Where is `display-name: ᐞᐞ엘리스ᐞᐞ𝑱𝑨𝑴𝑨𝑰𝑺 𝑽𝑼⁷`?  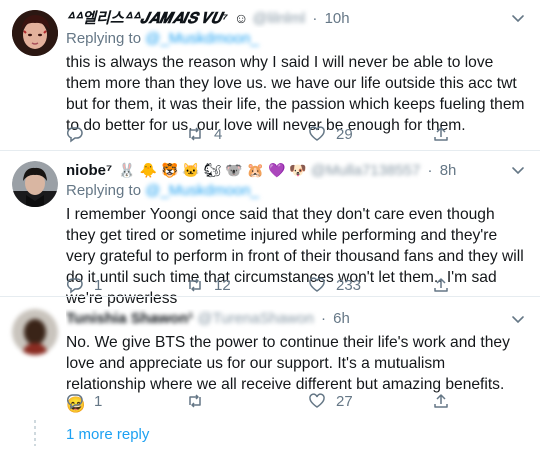 display-name: ᐞᐞ엘리스ᐞᐞ𝑱𝑨𝑴𝑨𝑰𝑺 𝑽𝑼⁷ is located at coordinates (147, 18).